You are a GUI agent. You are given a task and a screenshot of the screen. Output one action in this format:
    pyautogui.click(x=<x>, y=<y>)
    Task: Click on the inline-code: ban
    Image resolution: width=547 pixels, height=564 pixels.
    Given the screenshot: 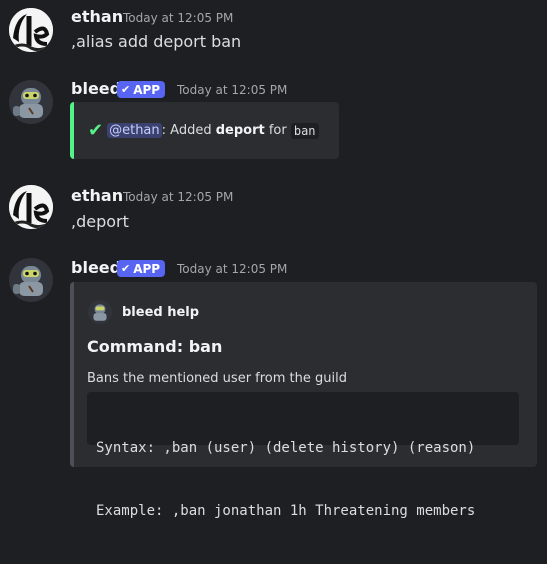 What is the action you would take?
    pyautogui.click(x=304, y=130)
    